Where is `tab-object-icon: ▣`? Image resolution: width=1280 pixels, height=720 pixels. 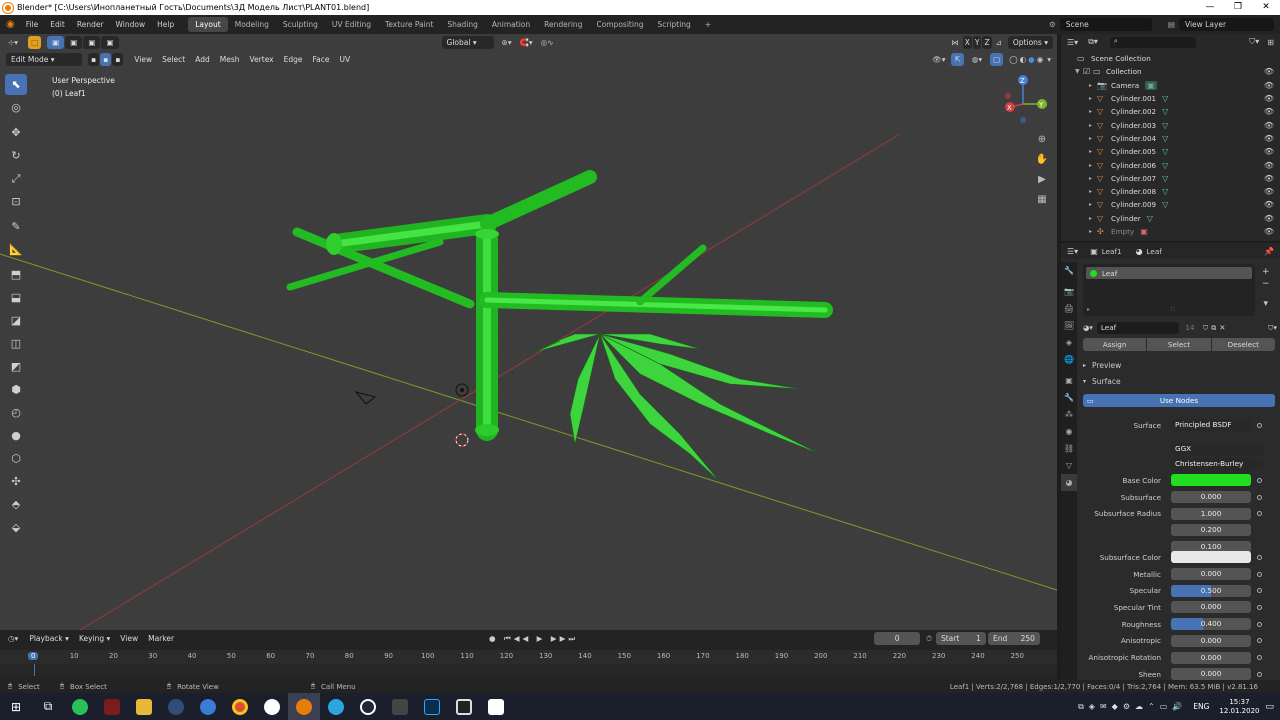
tab-object-icon: ▣ is located at coordinates (1069, 380).